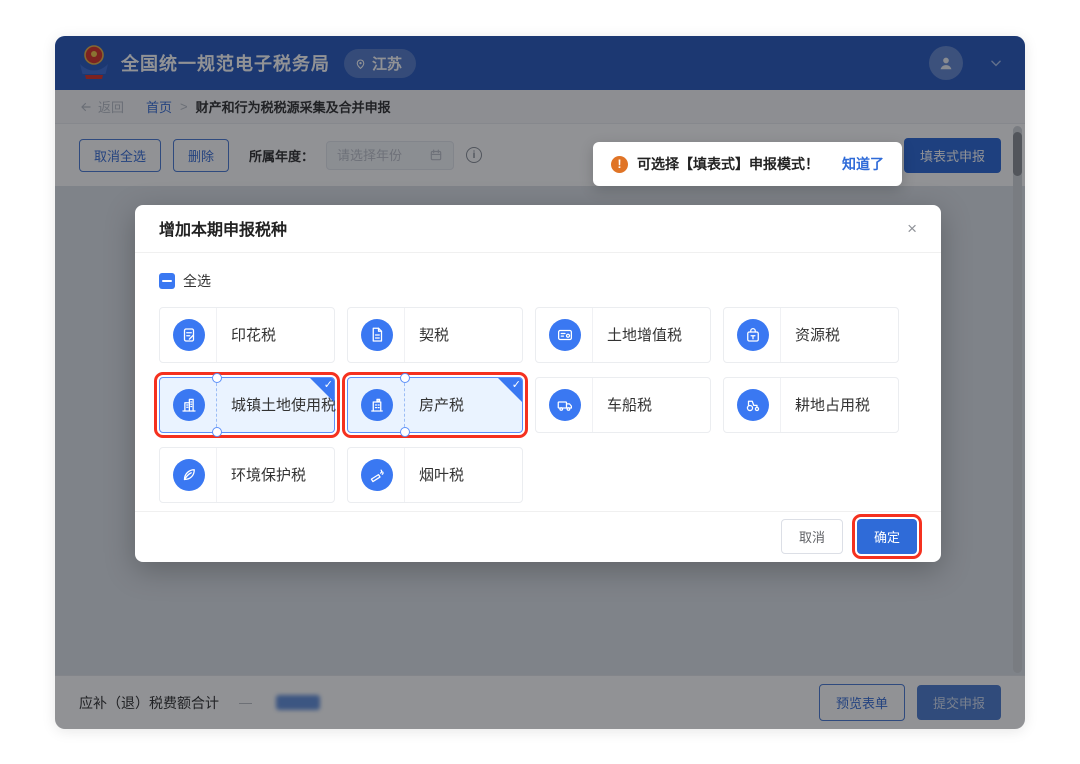 The height and width of the screenshot is (764, 1080). I want to click on close-icon: ×, so click(912, 228).